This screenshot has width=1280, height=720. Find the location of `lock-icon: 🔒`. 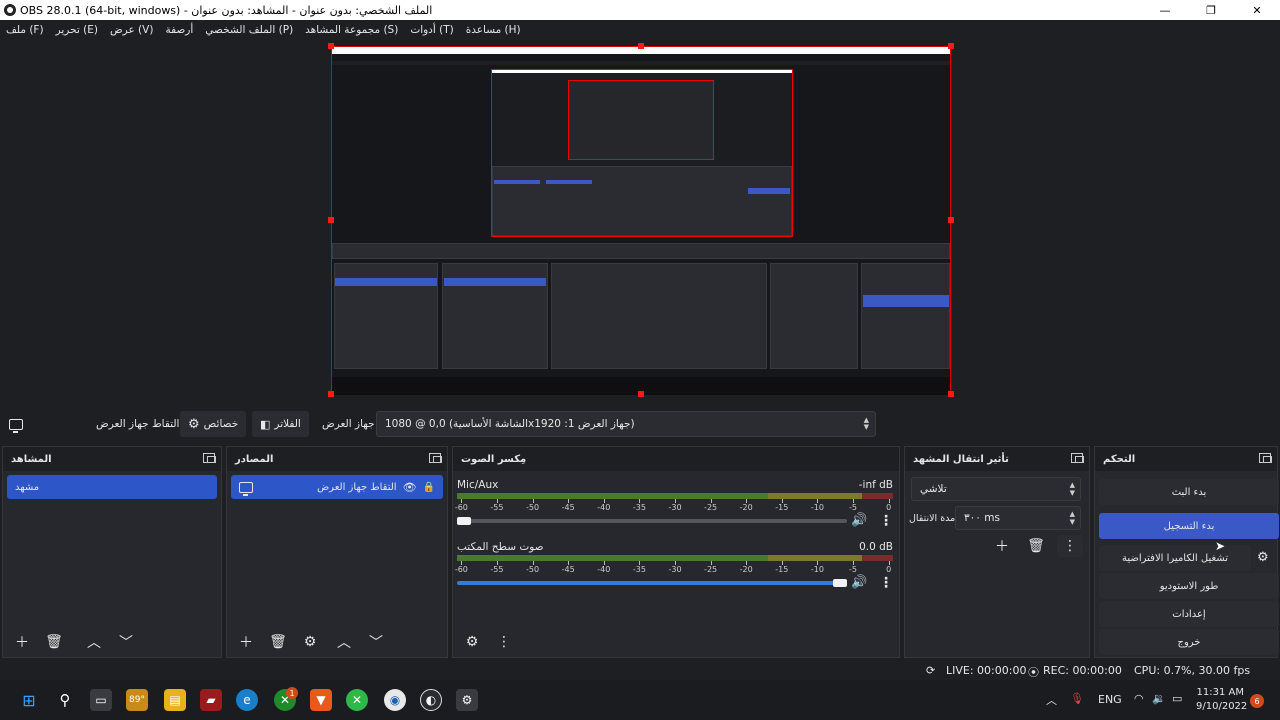

lock-icon: 🔒 is located at coordinates (429, 487).